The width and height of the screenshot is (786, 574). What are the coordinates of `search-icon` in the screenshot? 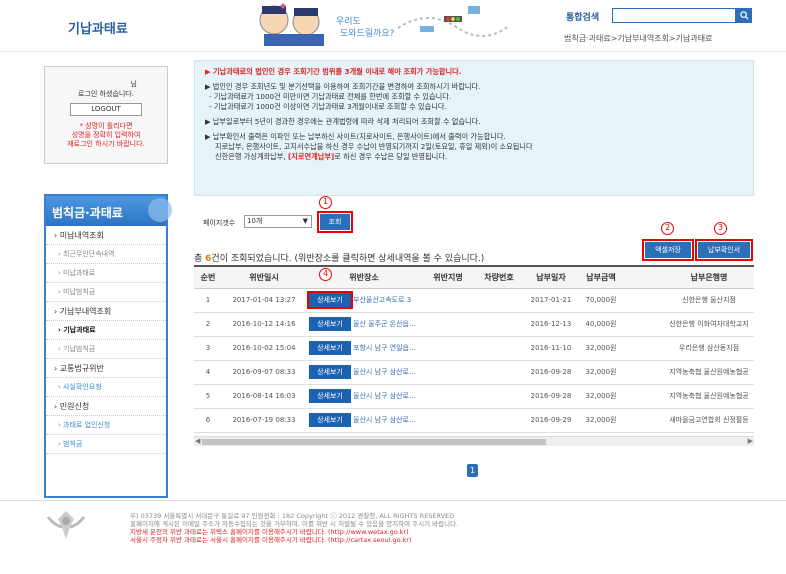 It's located at (744, 15).